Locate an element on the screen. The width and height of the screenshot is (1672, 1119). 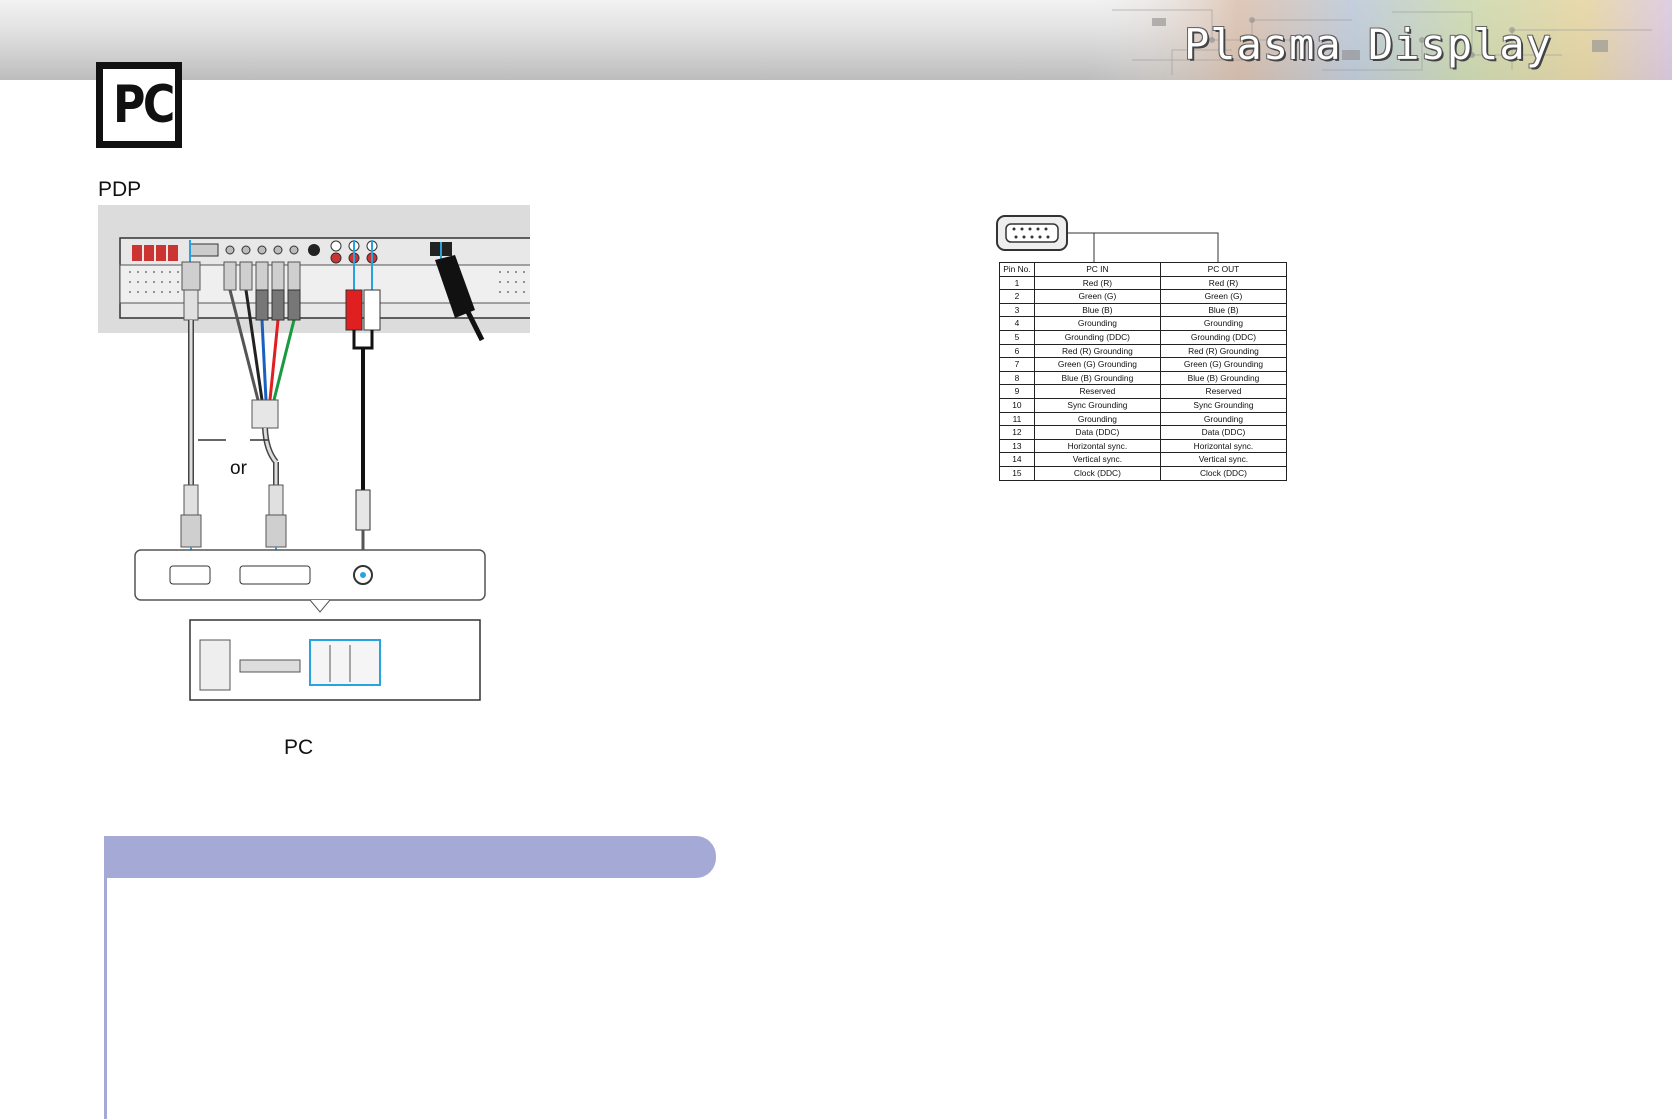
pc-out-cell: Data (DDC) is located at coordinates (1223, 432).